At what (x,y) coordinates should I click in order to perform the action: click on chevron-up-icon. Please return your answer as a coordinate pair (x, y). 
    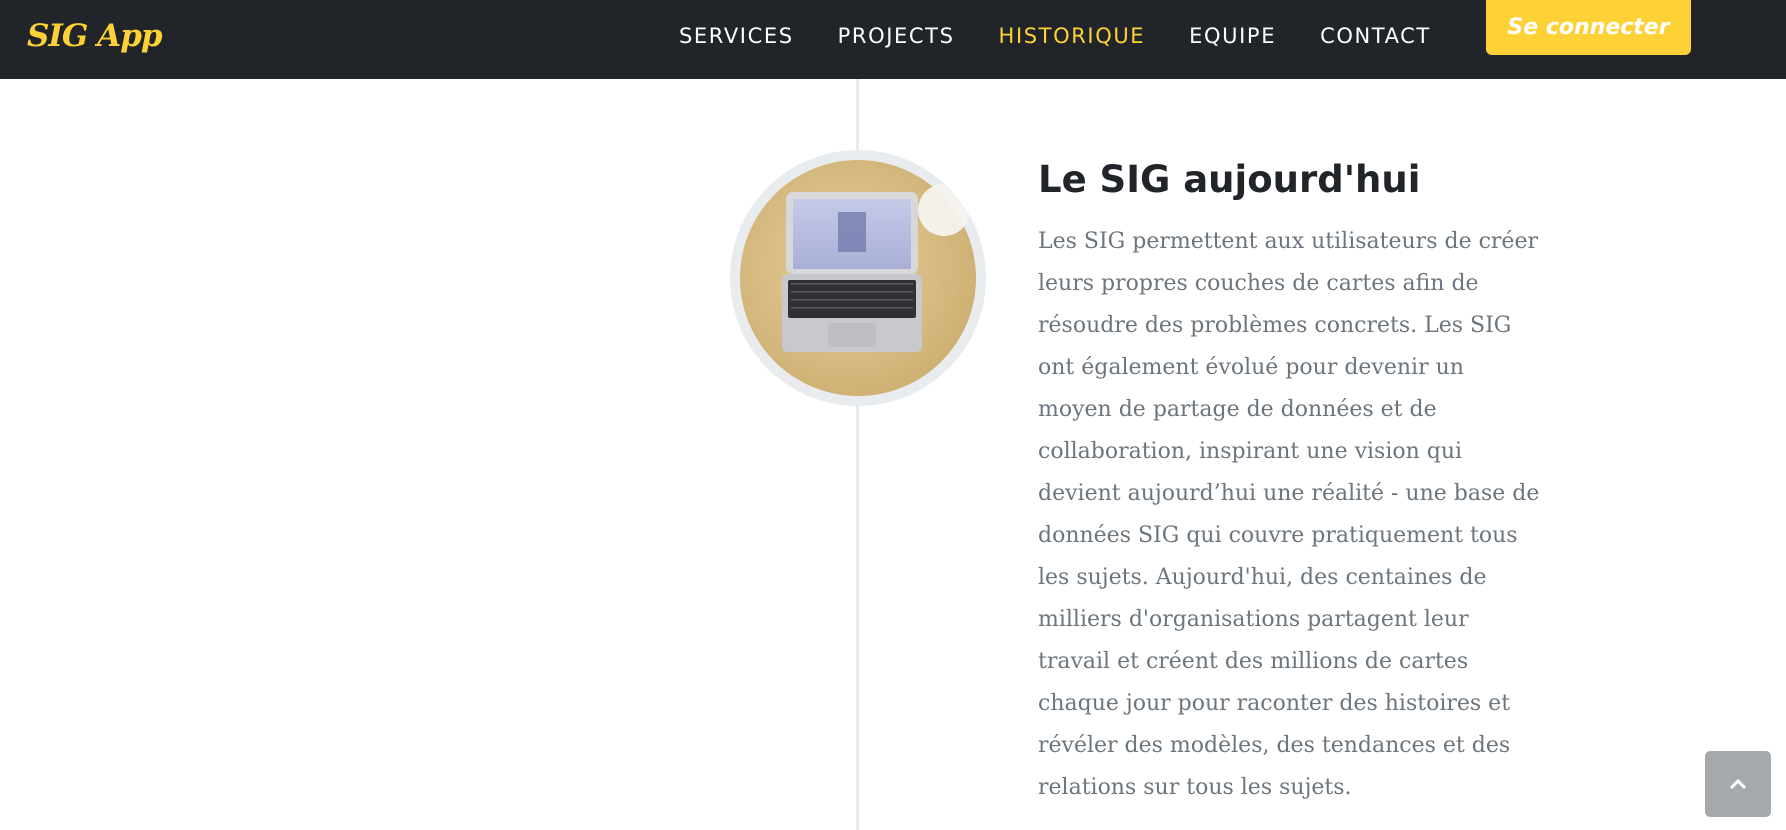
    Looking at the image, I should click on (1738, 784).